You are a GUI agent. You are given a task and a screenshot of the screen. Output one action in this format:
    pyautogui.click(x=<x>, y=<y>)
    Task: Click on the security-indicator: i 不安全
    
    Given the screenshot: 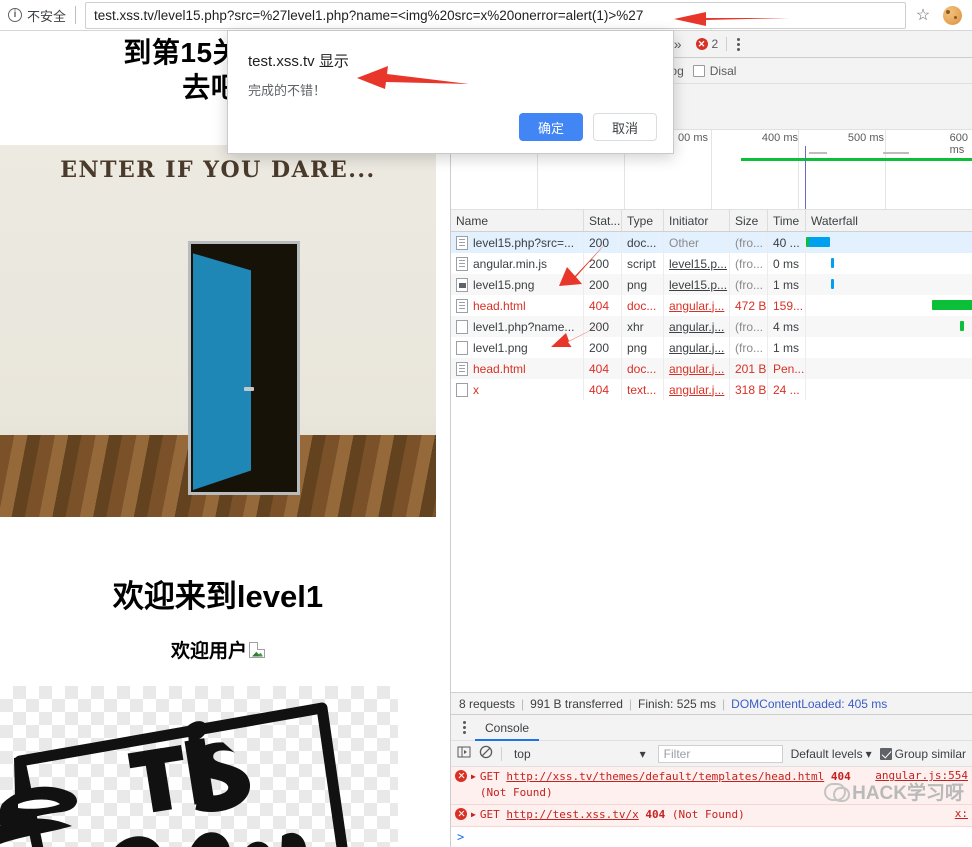 What is the action you would take?
    pyautogui.click(x=33, y=15)
    